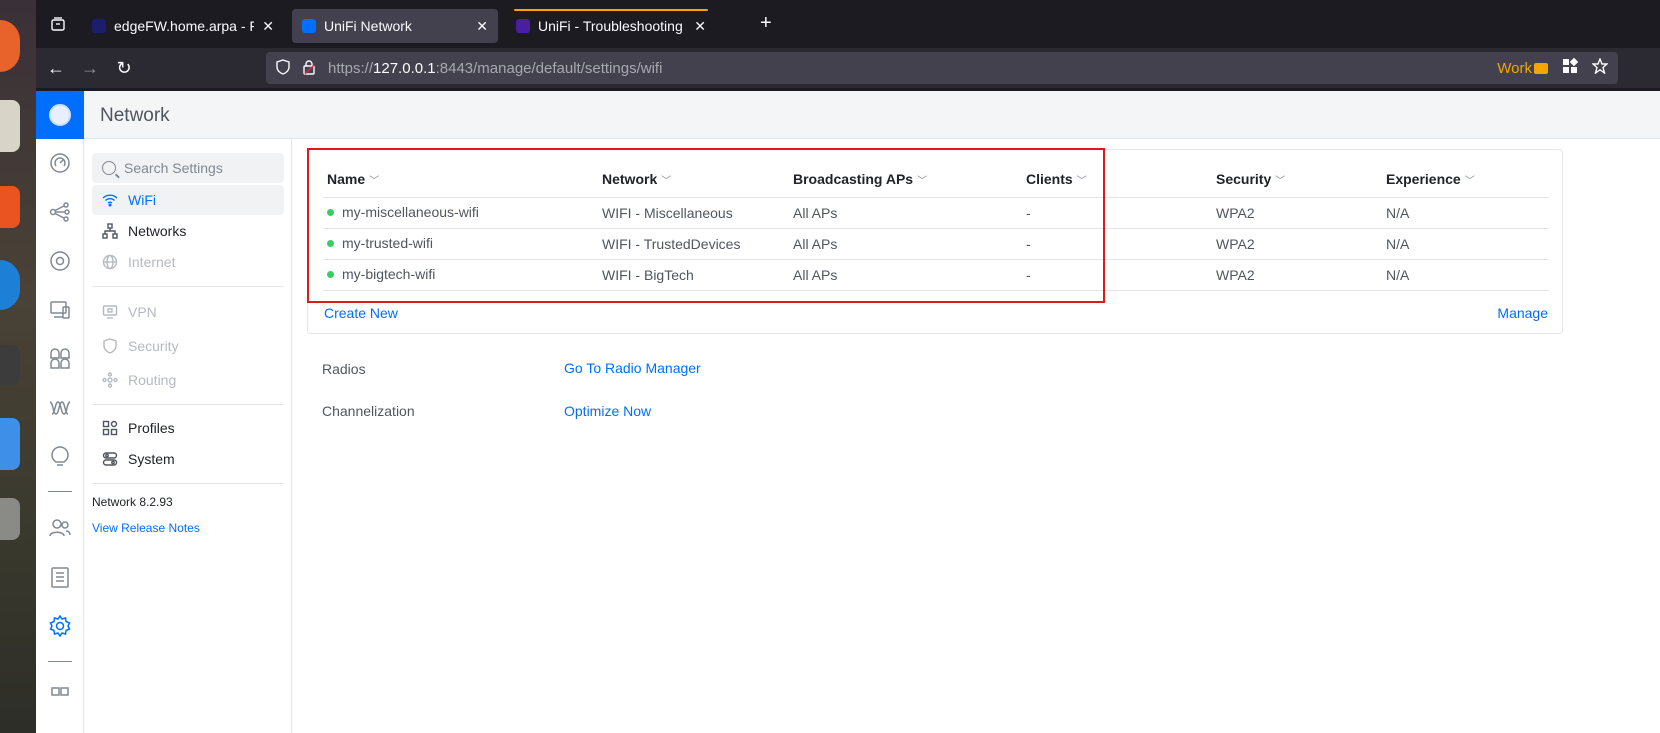 This screenshot has width=1660, height=733. Describe the element at coordinates (10, 444) in the screenshot. I see `add-dock-icon` at that location.